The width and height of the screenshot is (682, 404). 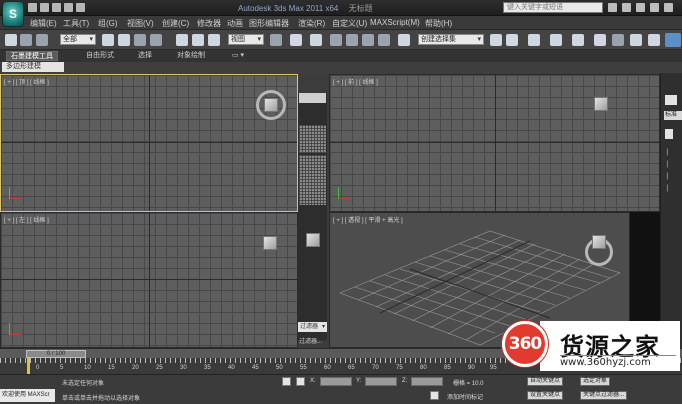 I want to click on object-type-dropdown: 标准, so click(x=673, y=115).